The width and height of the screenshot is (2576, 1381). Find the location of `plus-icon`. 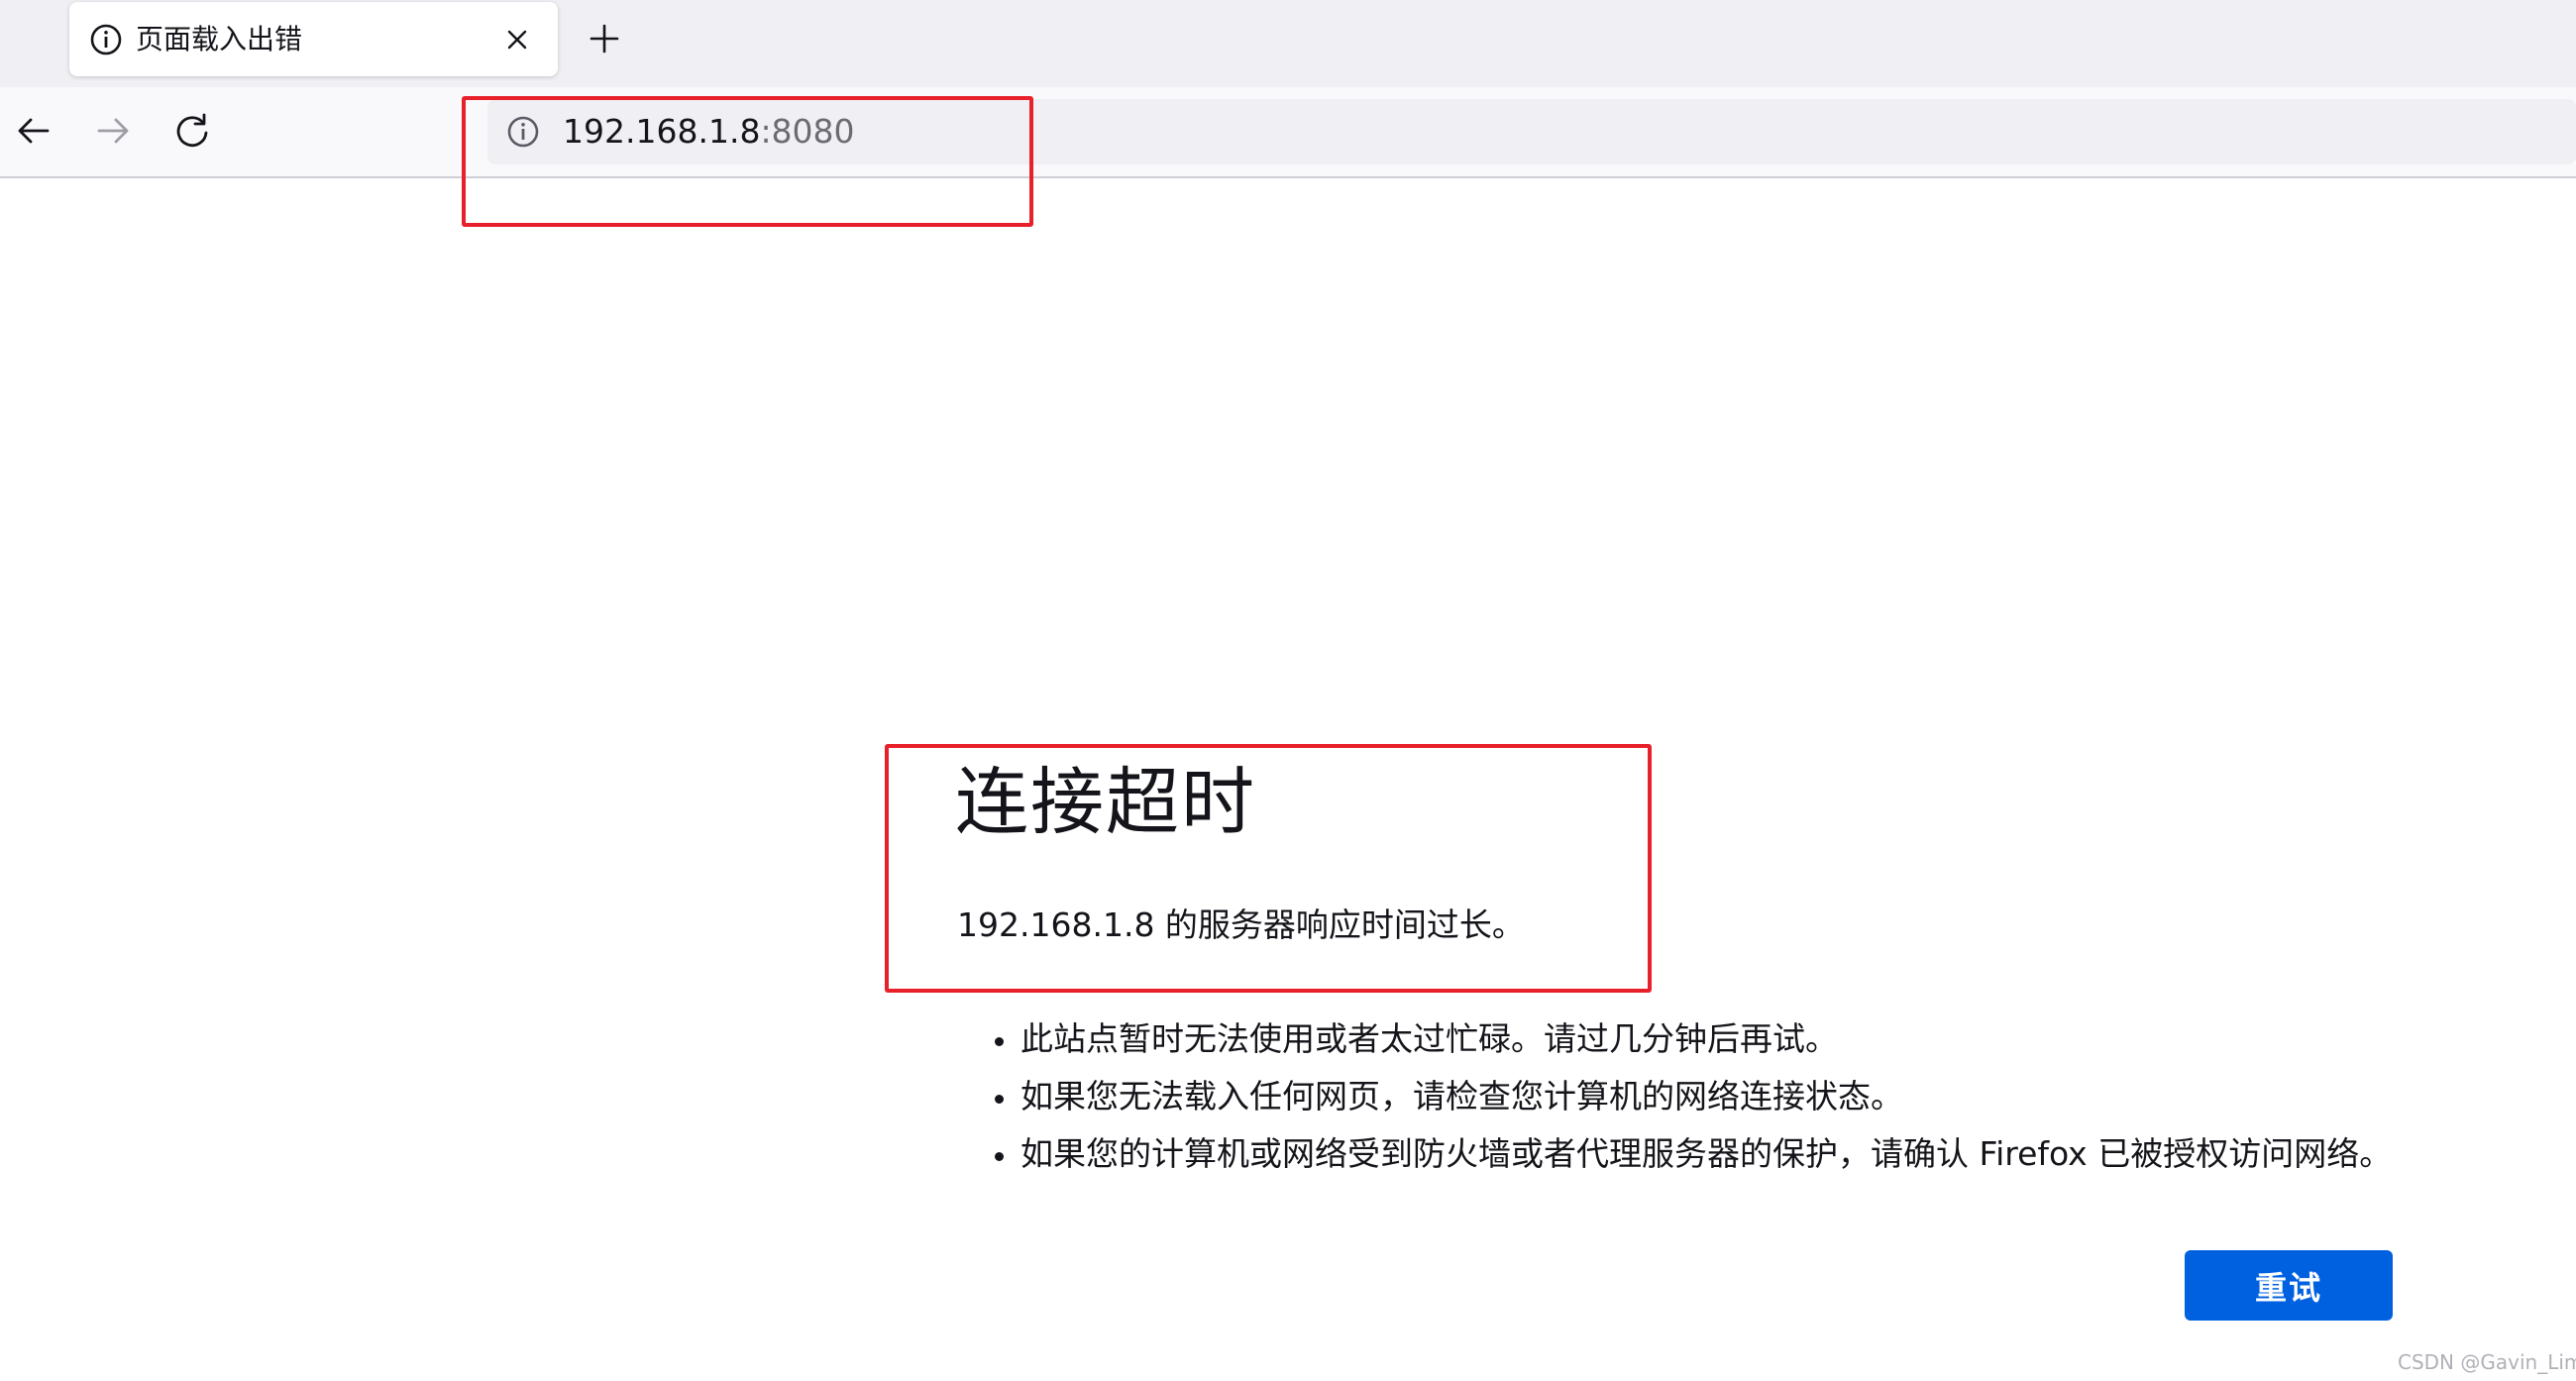

plus-icon is located at coordinates (605, 39).